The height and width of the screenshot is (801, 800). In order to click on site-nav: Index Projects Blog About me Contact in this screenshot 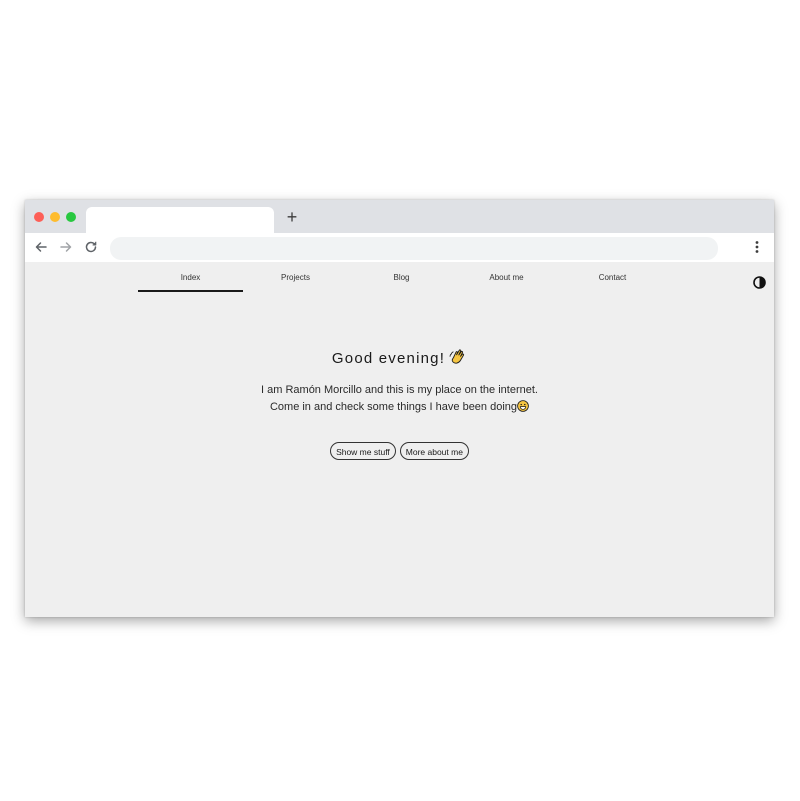, I will do `click(402, 280)`.